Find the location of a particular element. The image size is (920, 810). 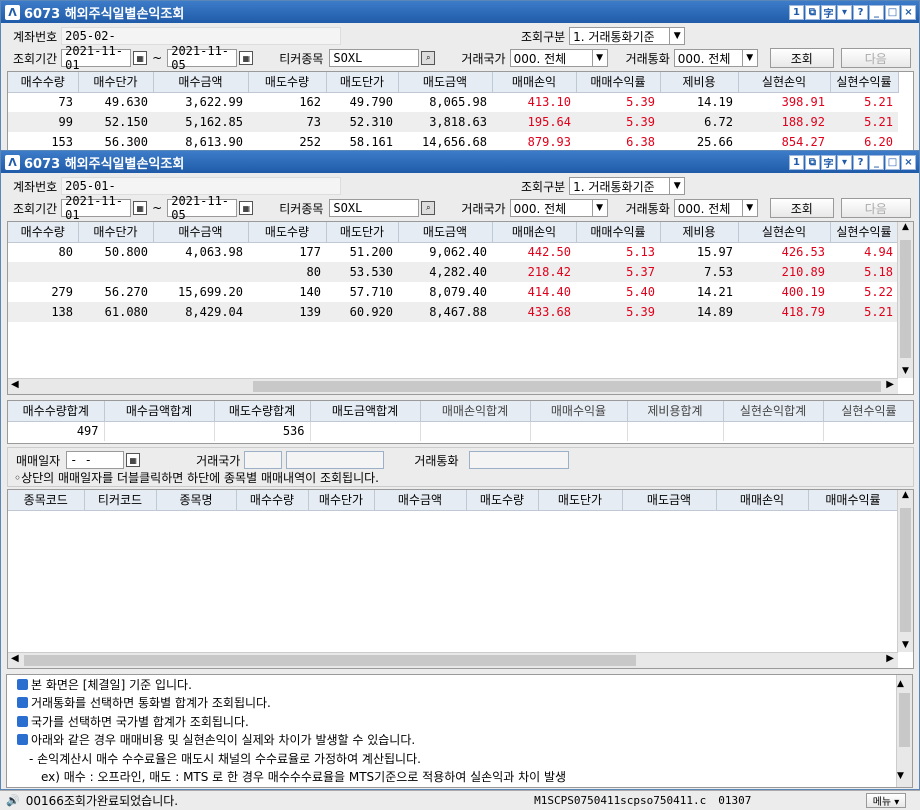

account-input: 205-01- is located at coordinates (201, 186).